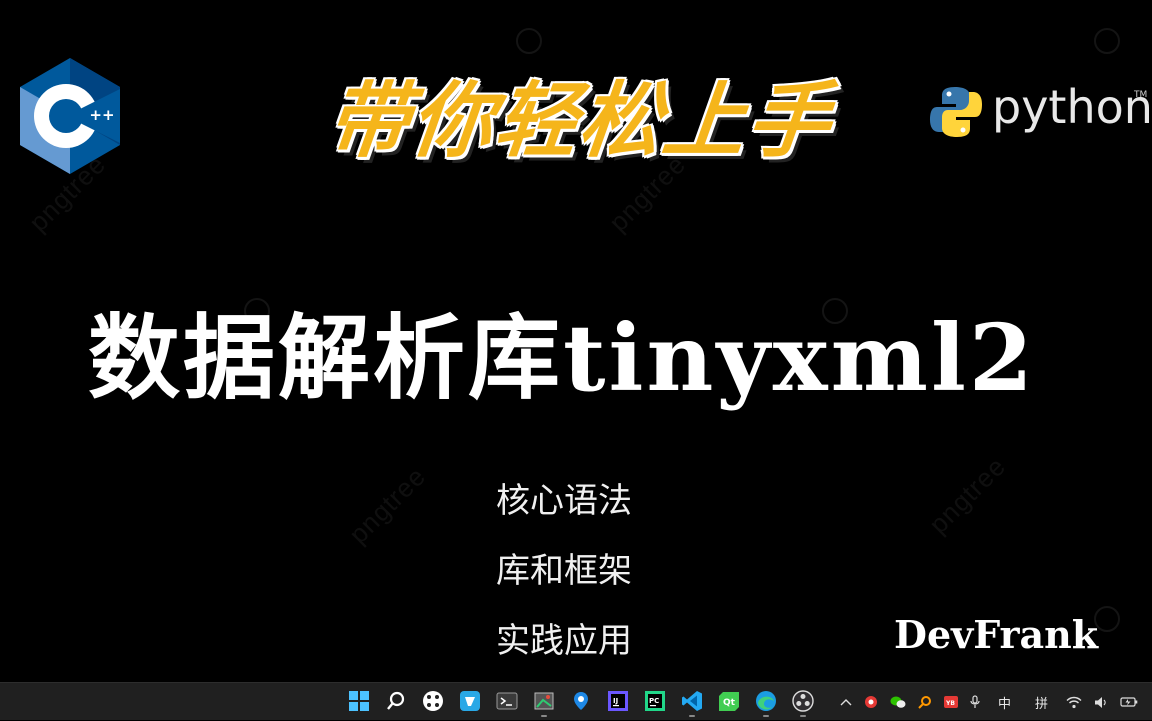 The image size is (1152, 721). What do you see at coordinates (564, 571) in the screenshot?
I see `topic-item: 库和框架` at bounding box center [564, 571].